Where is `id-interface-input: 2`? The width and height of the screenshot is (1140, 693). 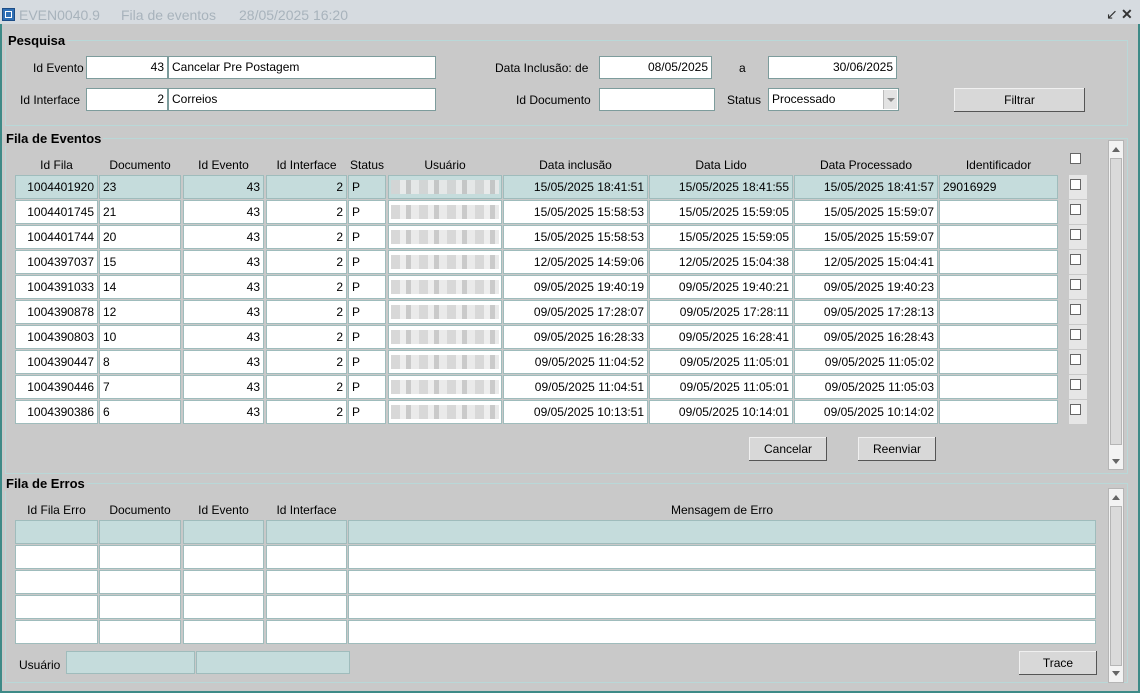 id-interface-input: 2 is located at coordinates (127, 99).